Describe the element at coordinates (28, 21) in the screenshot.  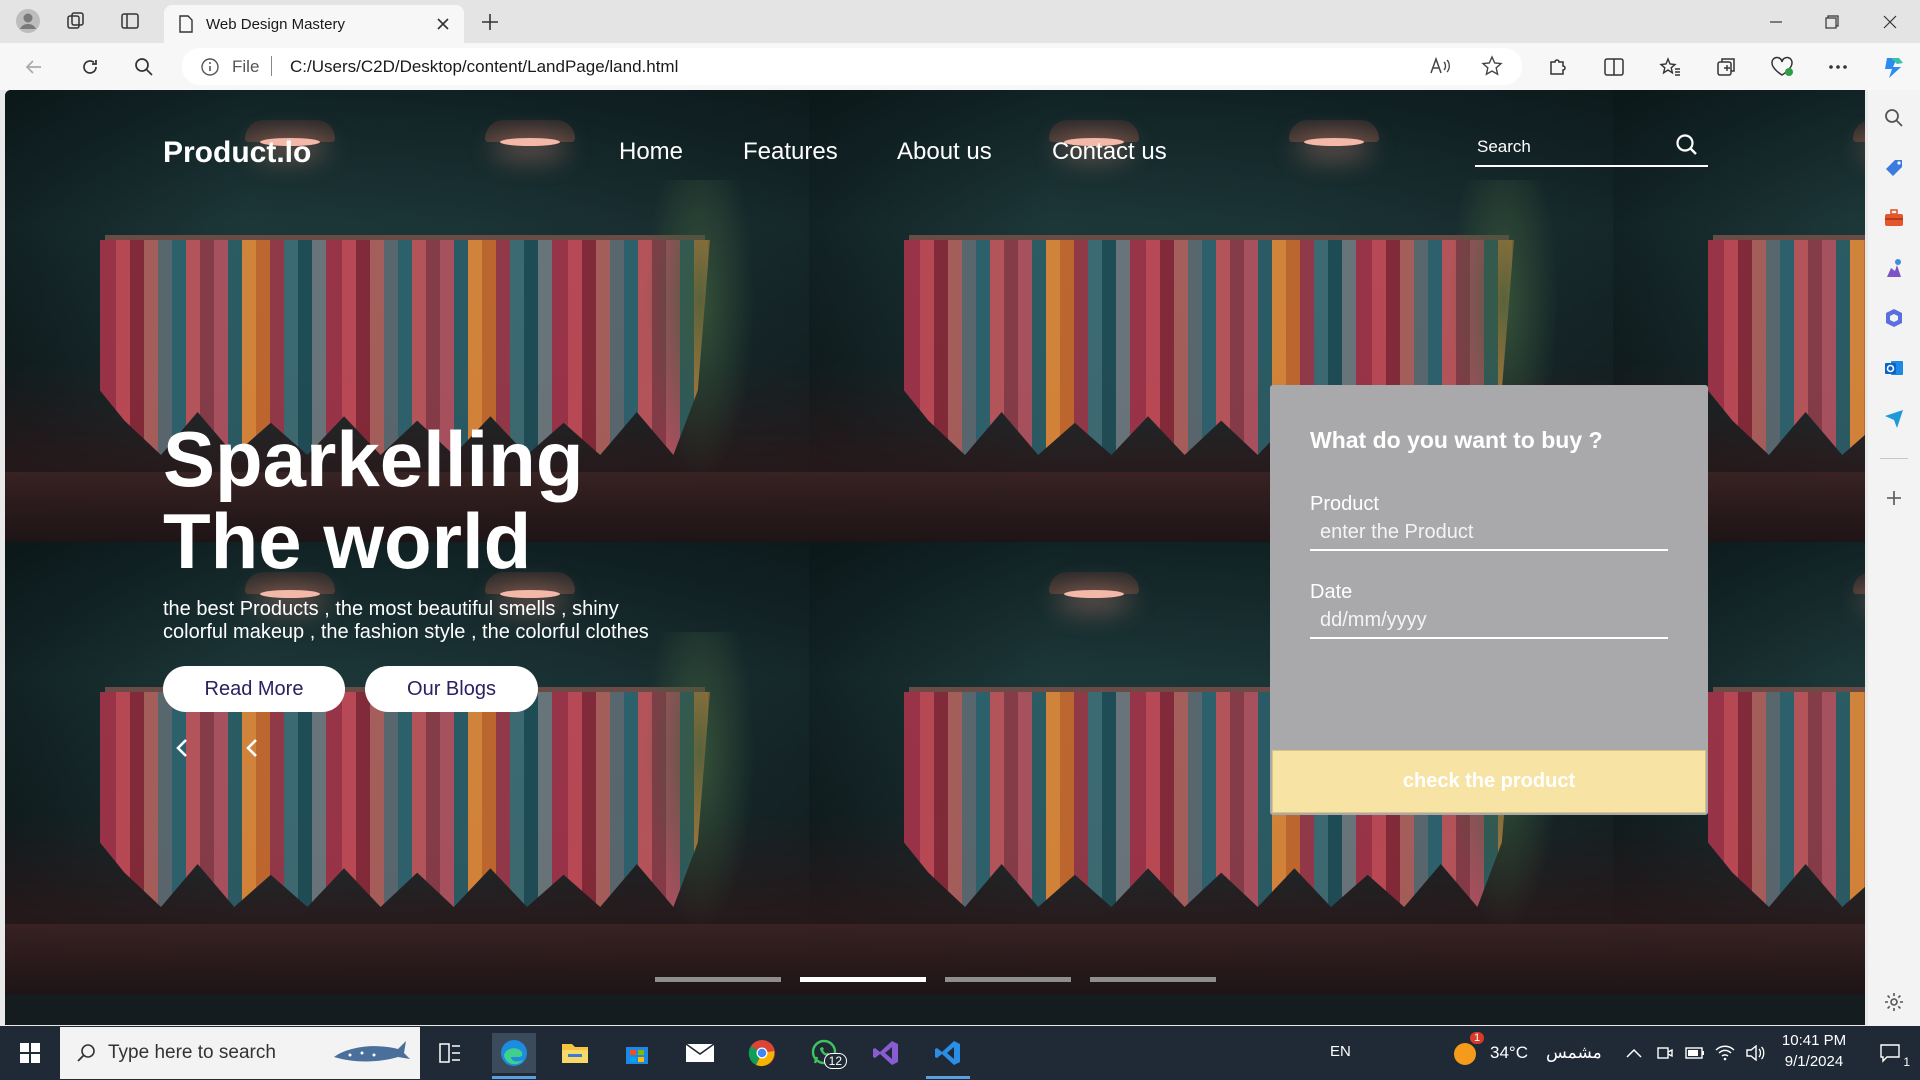
I see `profile-icon` at that location.